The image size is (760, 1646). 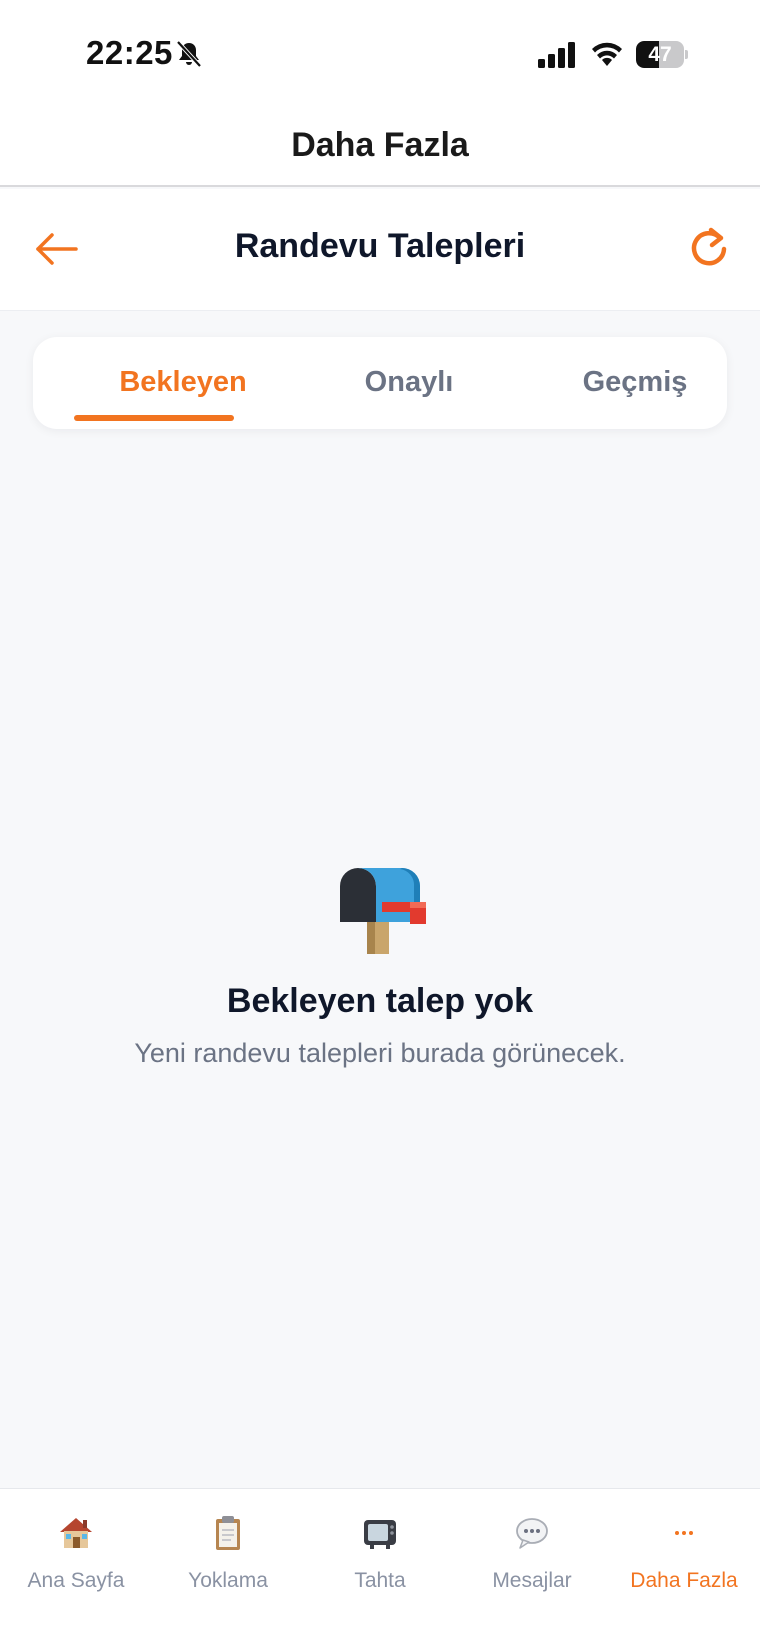 What do you see at coordinates (189, 54) in the screenshot?
I see `bell-off-icon` at bounding box center [189, 54].